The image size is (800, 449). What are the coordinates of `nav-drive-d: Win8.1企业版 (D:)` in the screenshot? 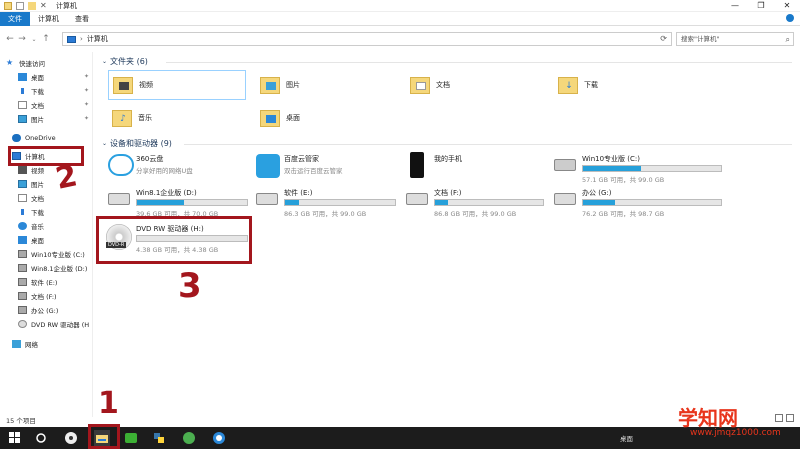 It's located at (52, 268).